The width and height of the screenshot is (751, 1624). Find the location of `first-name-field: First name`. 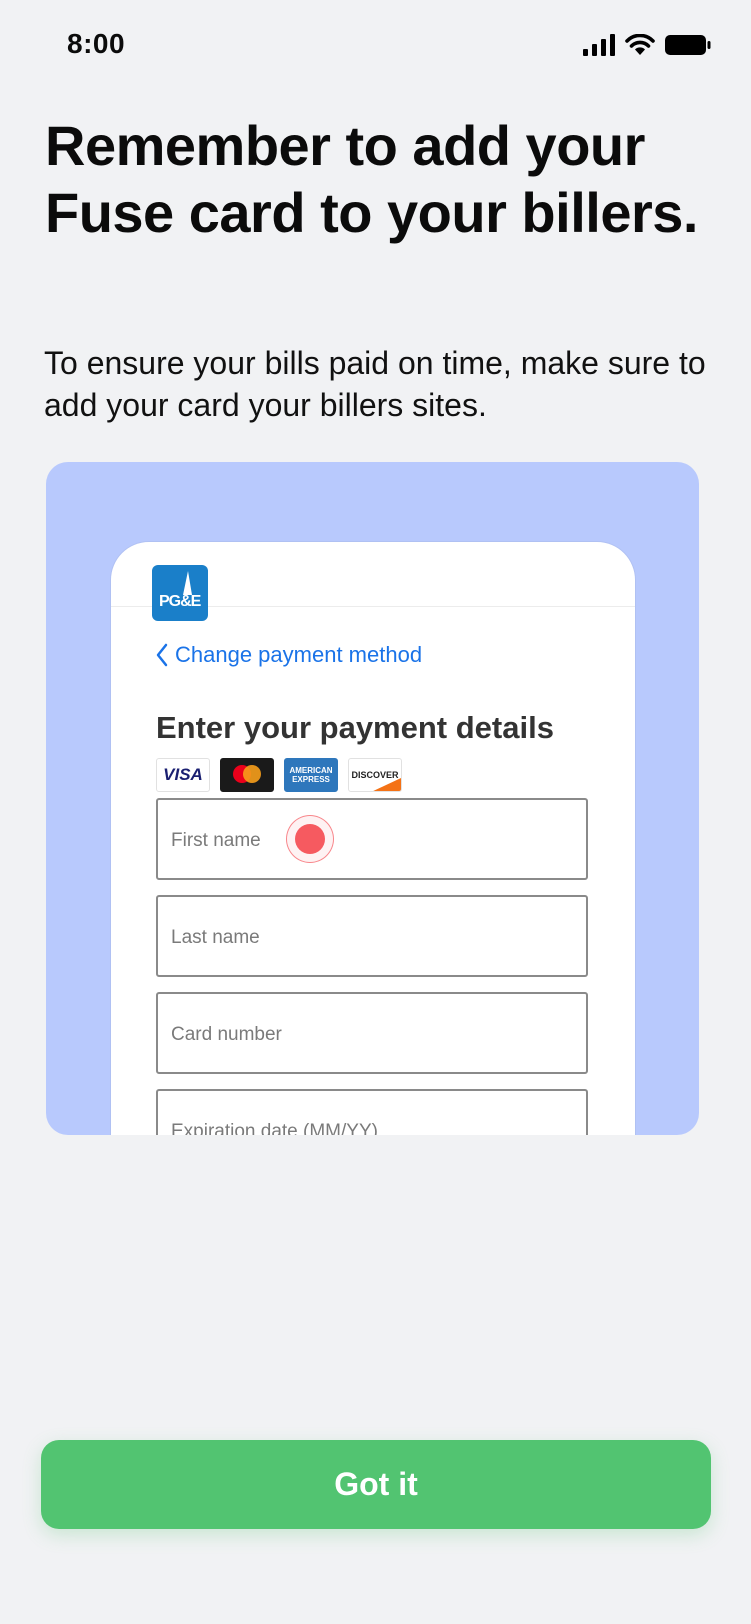

first-name-field: First name is located at coordinates (372, 839).